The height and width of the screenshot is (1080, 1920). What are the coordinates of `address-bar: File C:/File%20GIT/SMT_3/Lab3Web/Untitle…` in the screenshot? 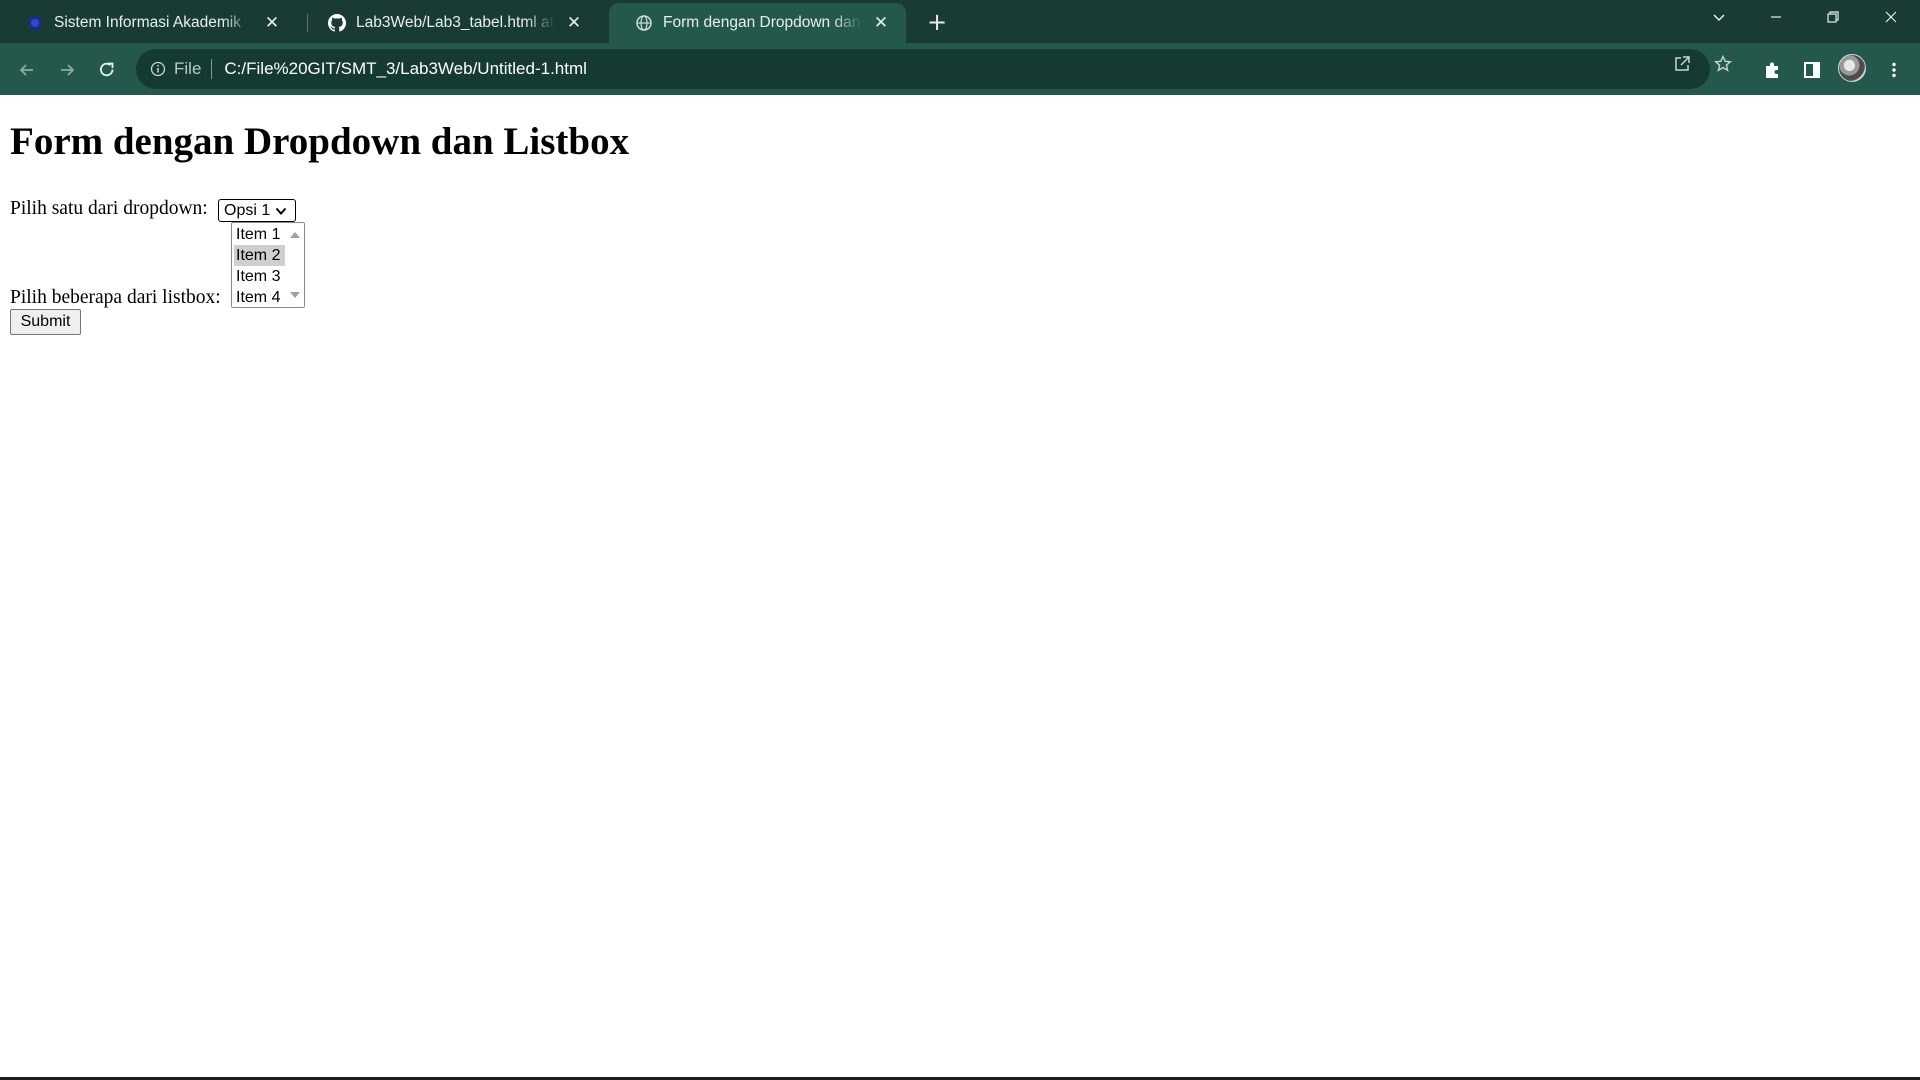 It's located at (923, 69).